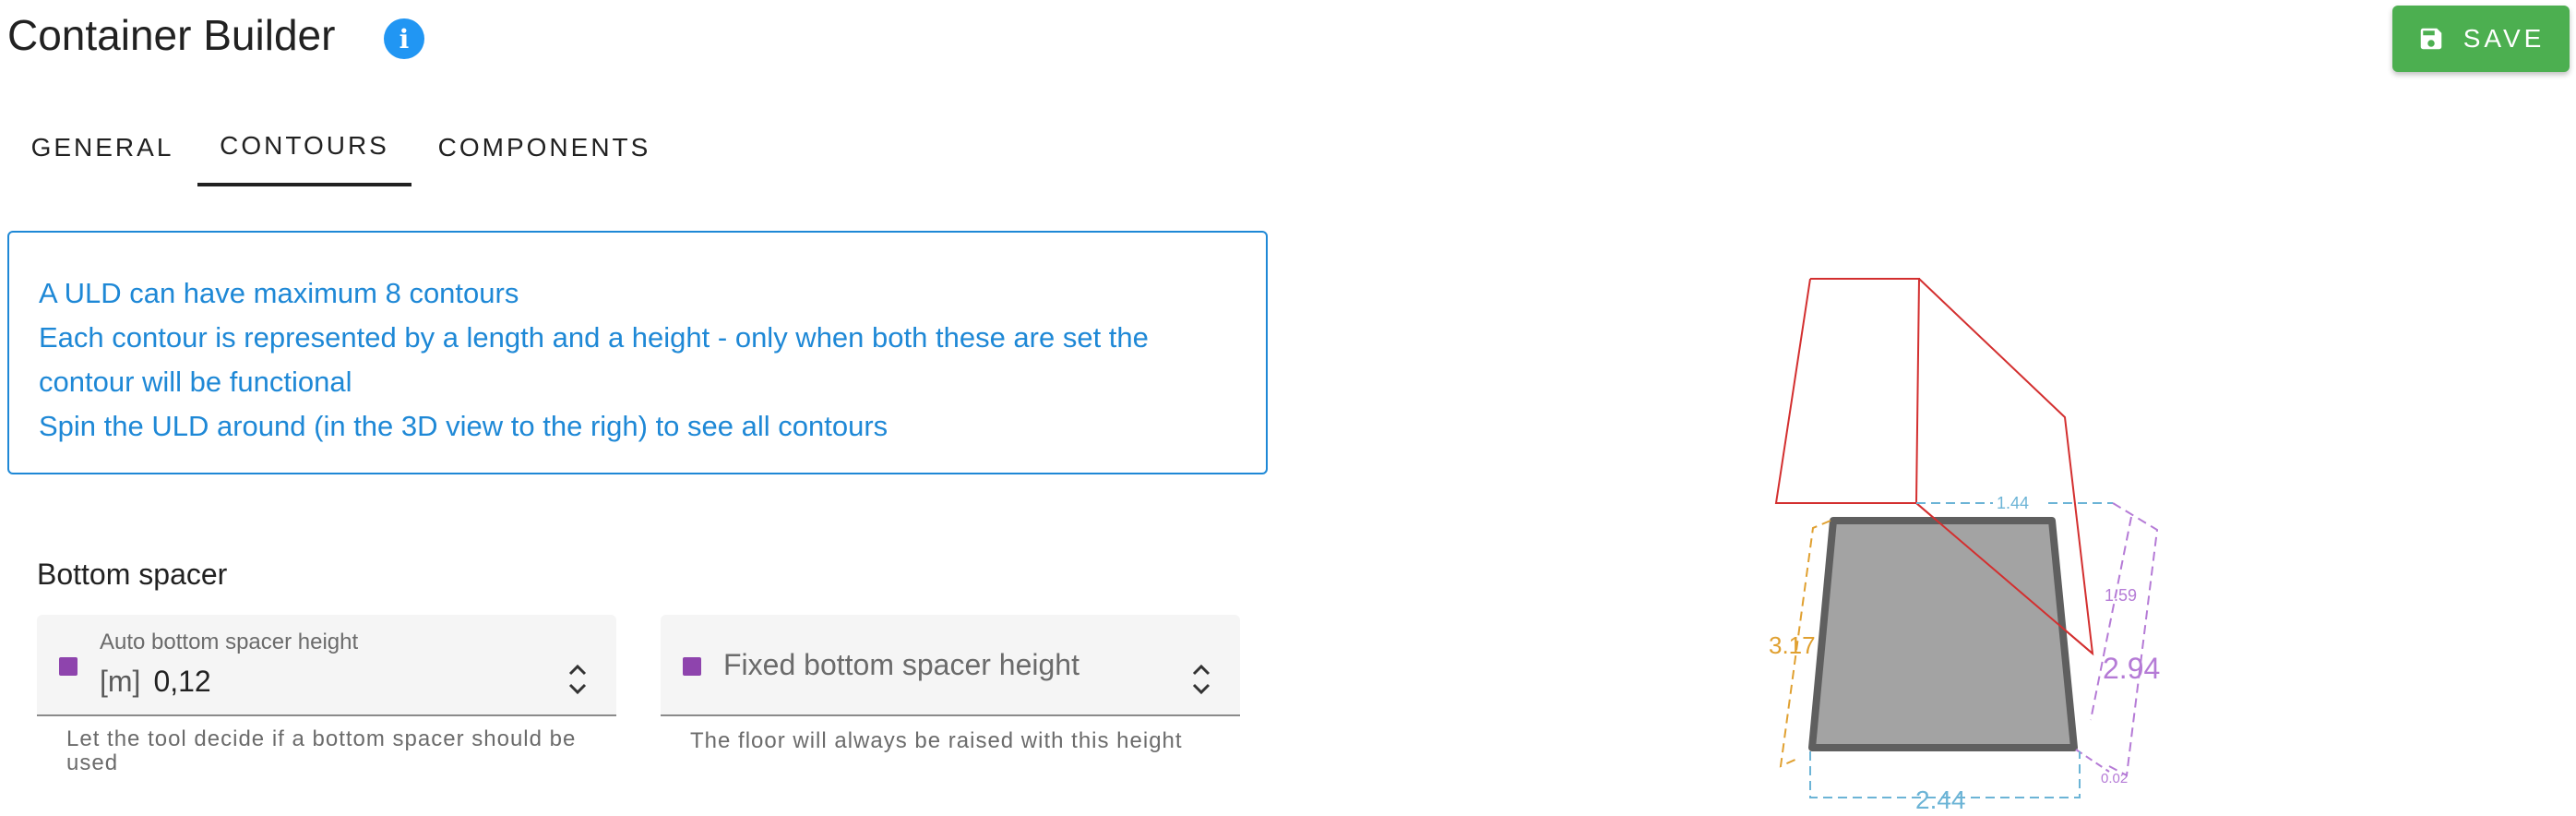  Describe the element at coordinates (304, 147) in the screenshot. I see `tab-contours: CONTOURS` at that location.